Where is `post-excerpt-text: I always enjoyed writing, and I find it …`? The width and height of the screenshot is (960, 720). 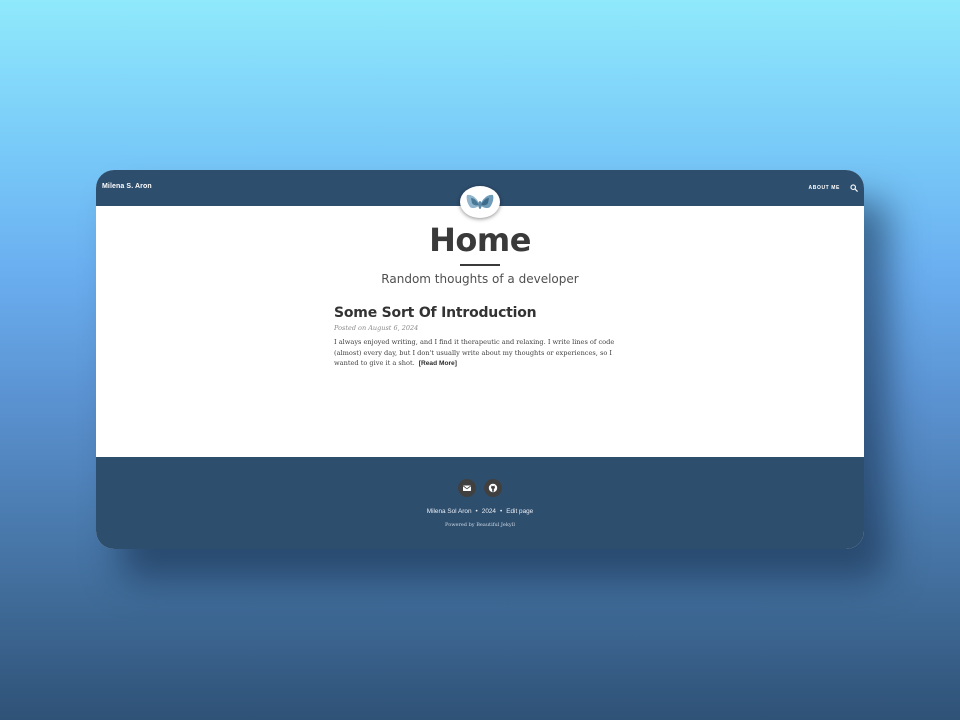
post-excerpt-text: I always enjoyed writing, and I find it … is located at coordinates (474, 353).